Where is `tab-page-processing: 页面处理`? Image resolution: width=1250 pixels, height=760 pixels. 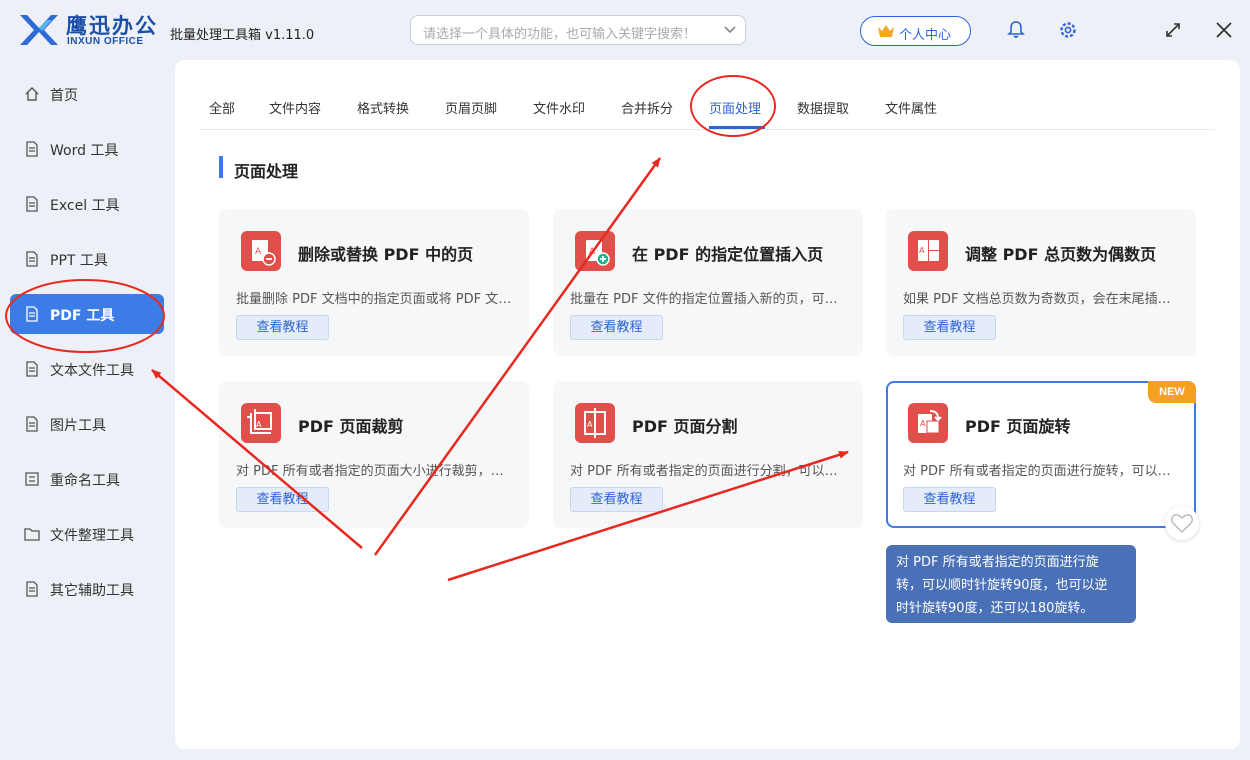
tab-page-processing: 页面处理 is located at coordinates (735, 107).